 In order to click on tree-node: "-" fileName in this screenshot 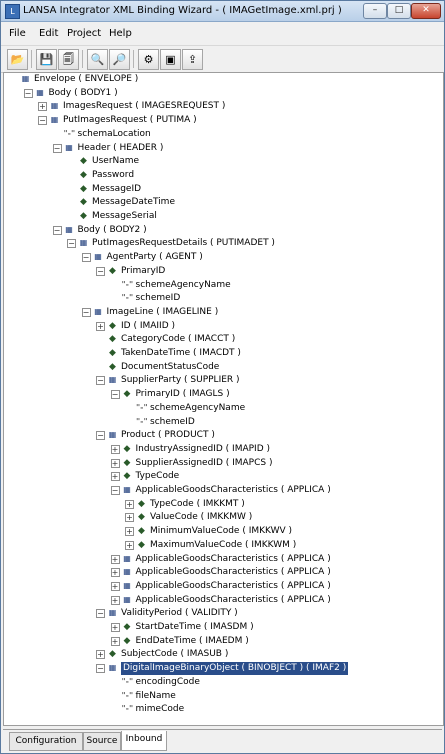, I will do `click(221, 696)`.